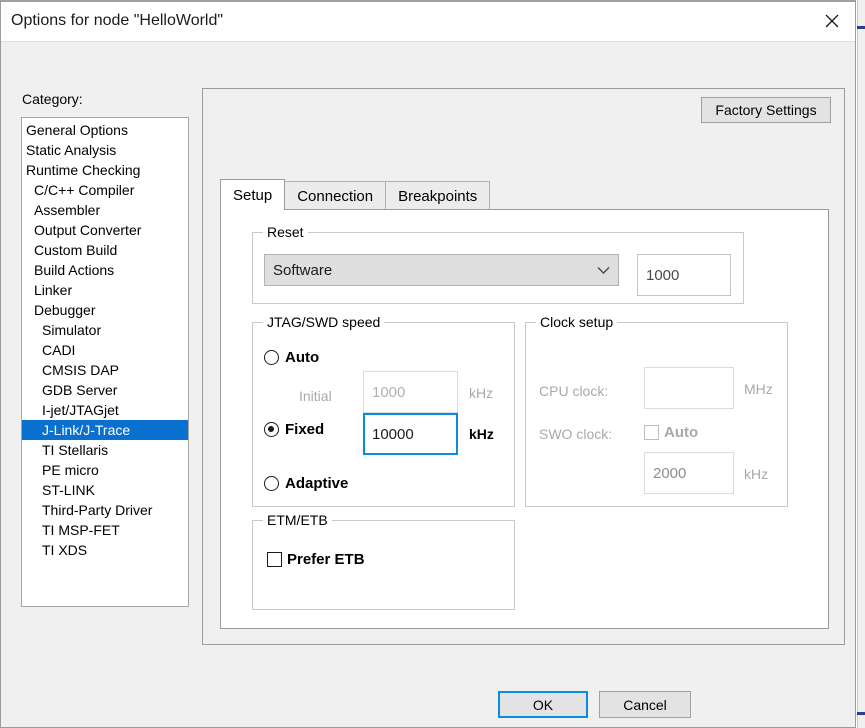 This screenshot has width=865, height=728. What do you see at coordinates (105, 210) in the screenshot?
I see `category-item: Assembler` at bounding box center [105, 210].